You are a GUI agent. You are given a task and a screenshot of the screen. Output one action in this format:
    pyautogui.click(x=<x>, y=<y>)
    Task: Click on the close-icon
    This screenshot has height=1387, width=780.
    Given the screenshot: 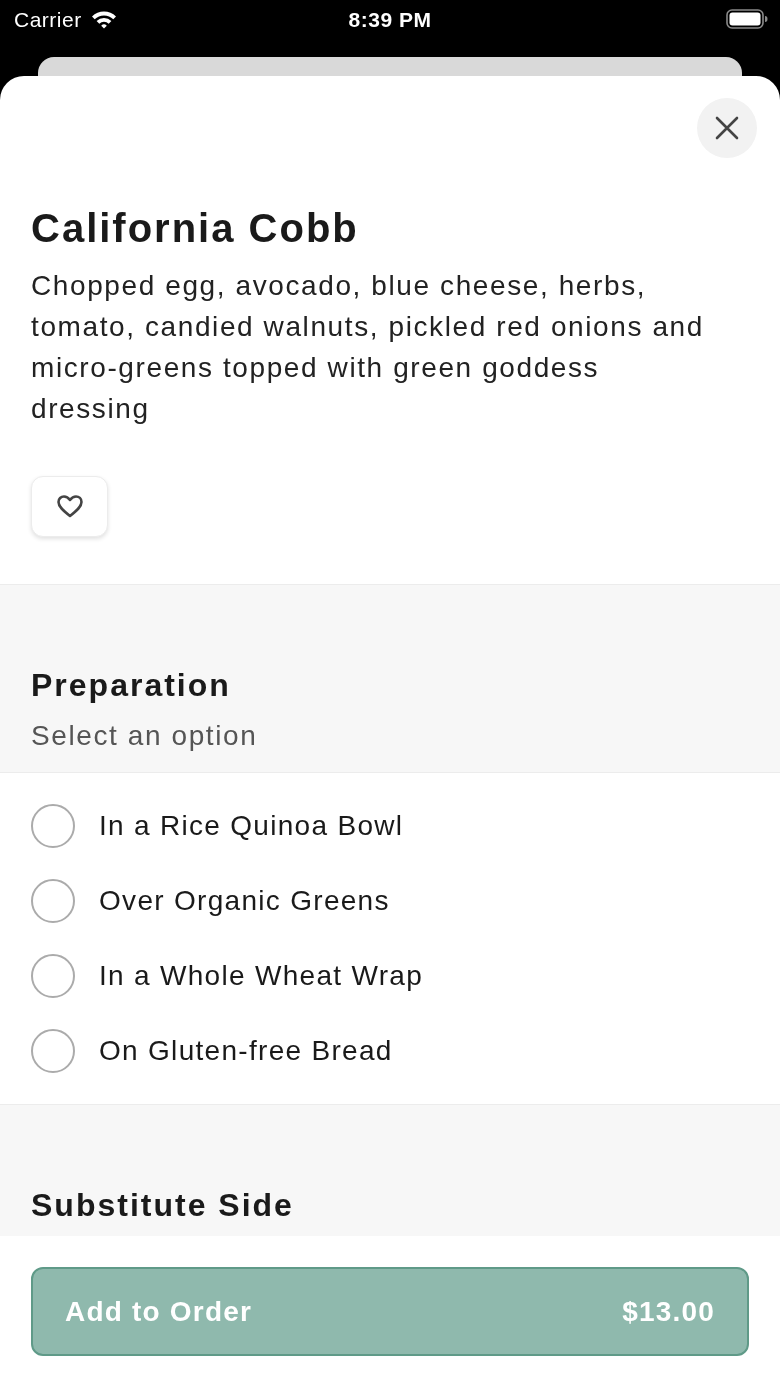 What is the action you would take?
    pyautogui.click(x=727, y=128)
    